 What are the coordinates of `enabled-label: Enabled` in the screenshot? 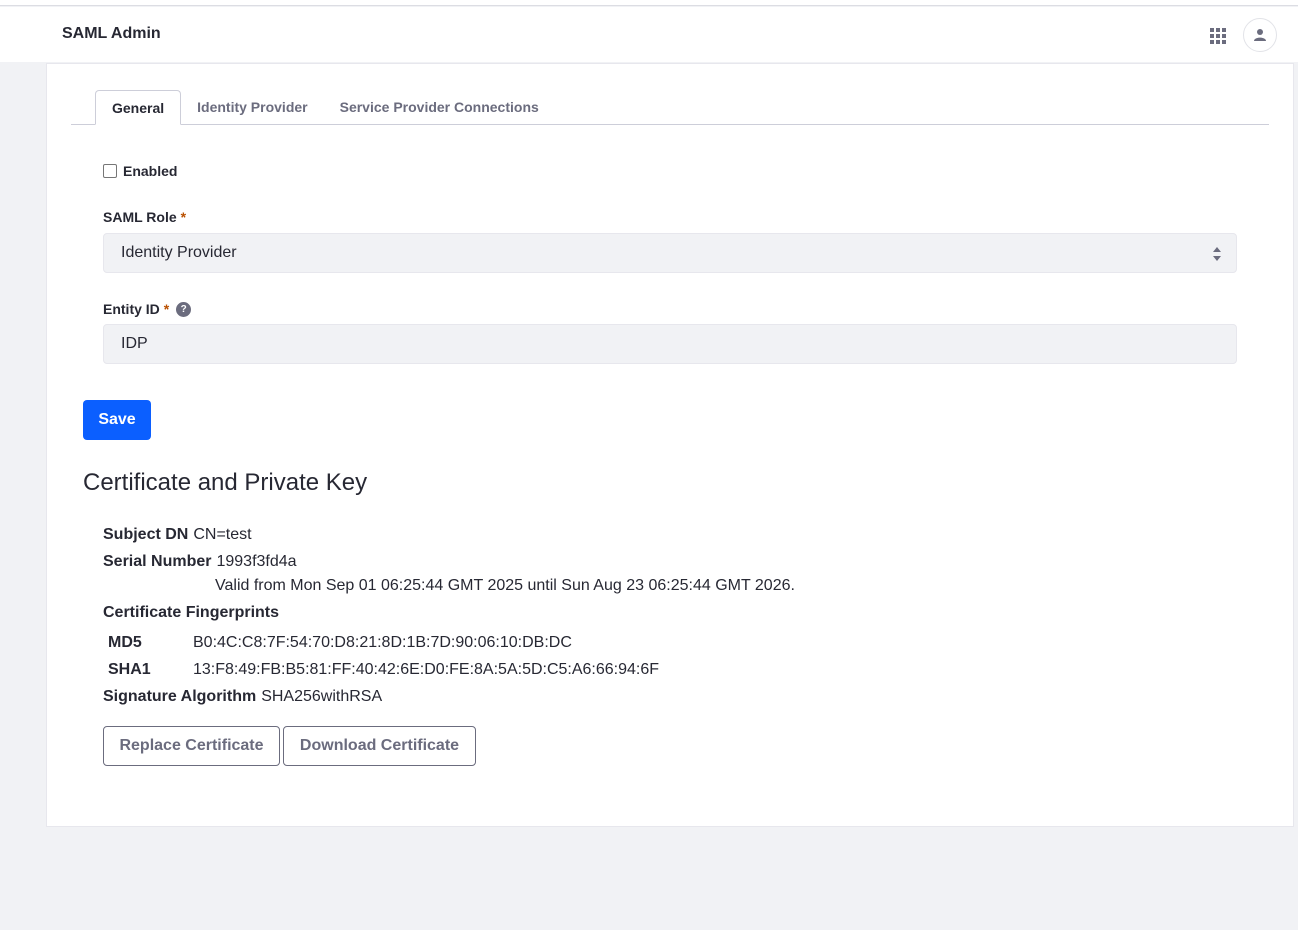 It's located at (150, 171).